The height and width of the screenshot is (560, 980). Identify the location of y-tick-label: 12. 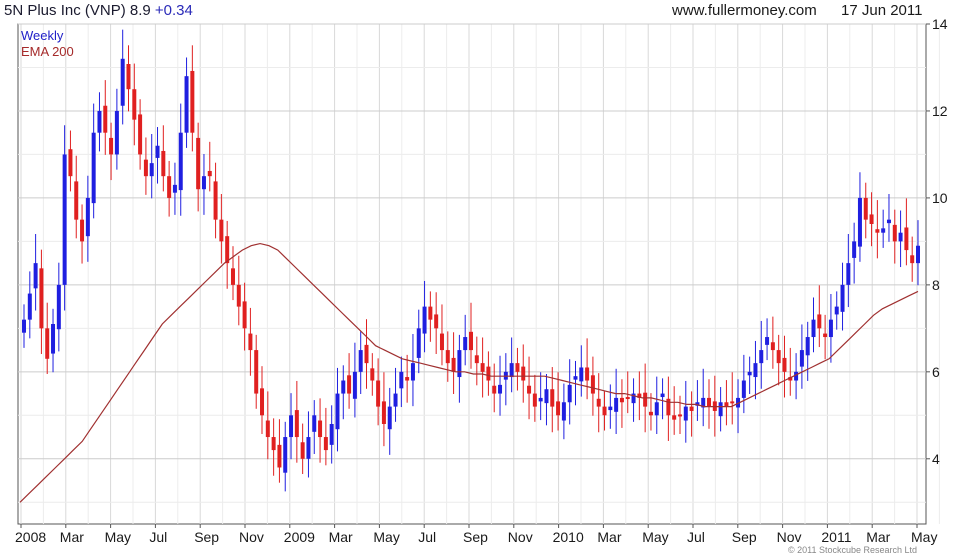
(940, 111).